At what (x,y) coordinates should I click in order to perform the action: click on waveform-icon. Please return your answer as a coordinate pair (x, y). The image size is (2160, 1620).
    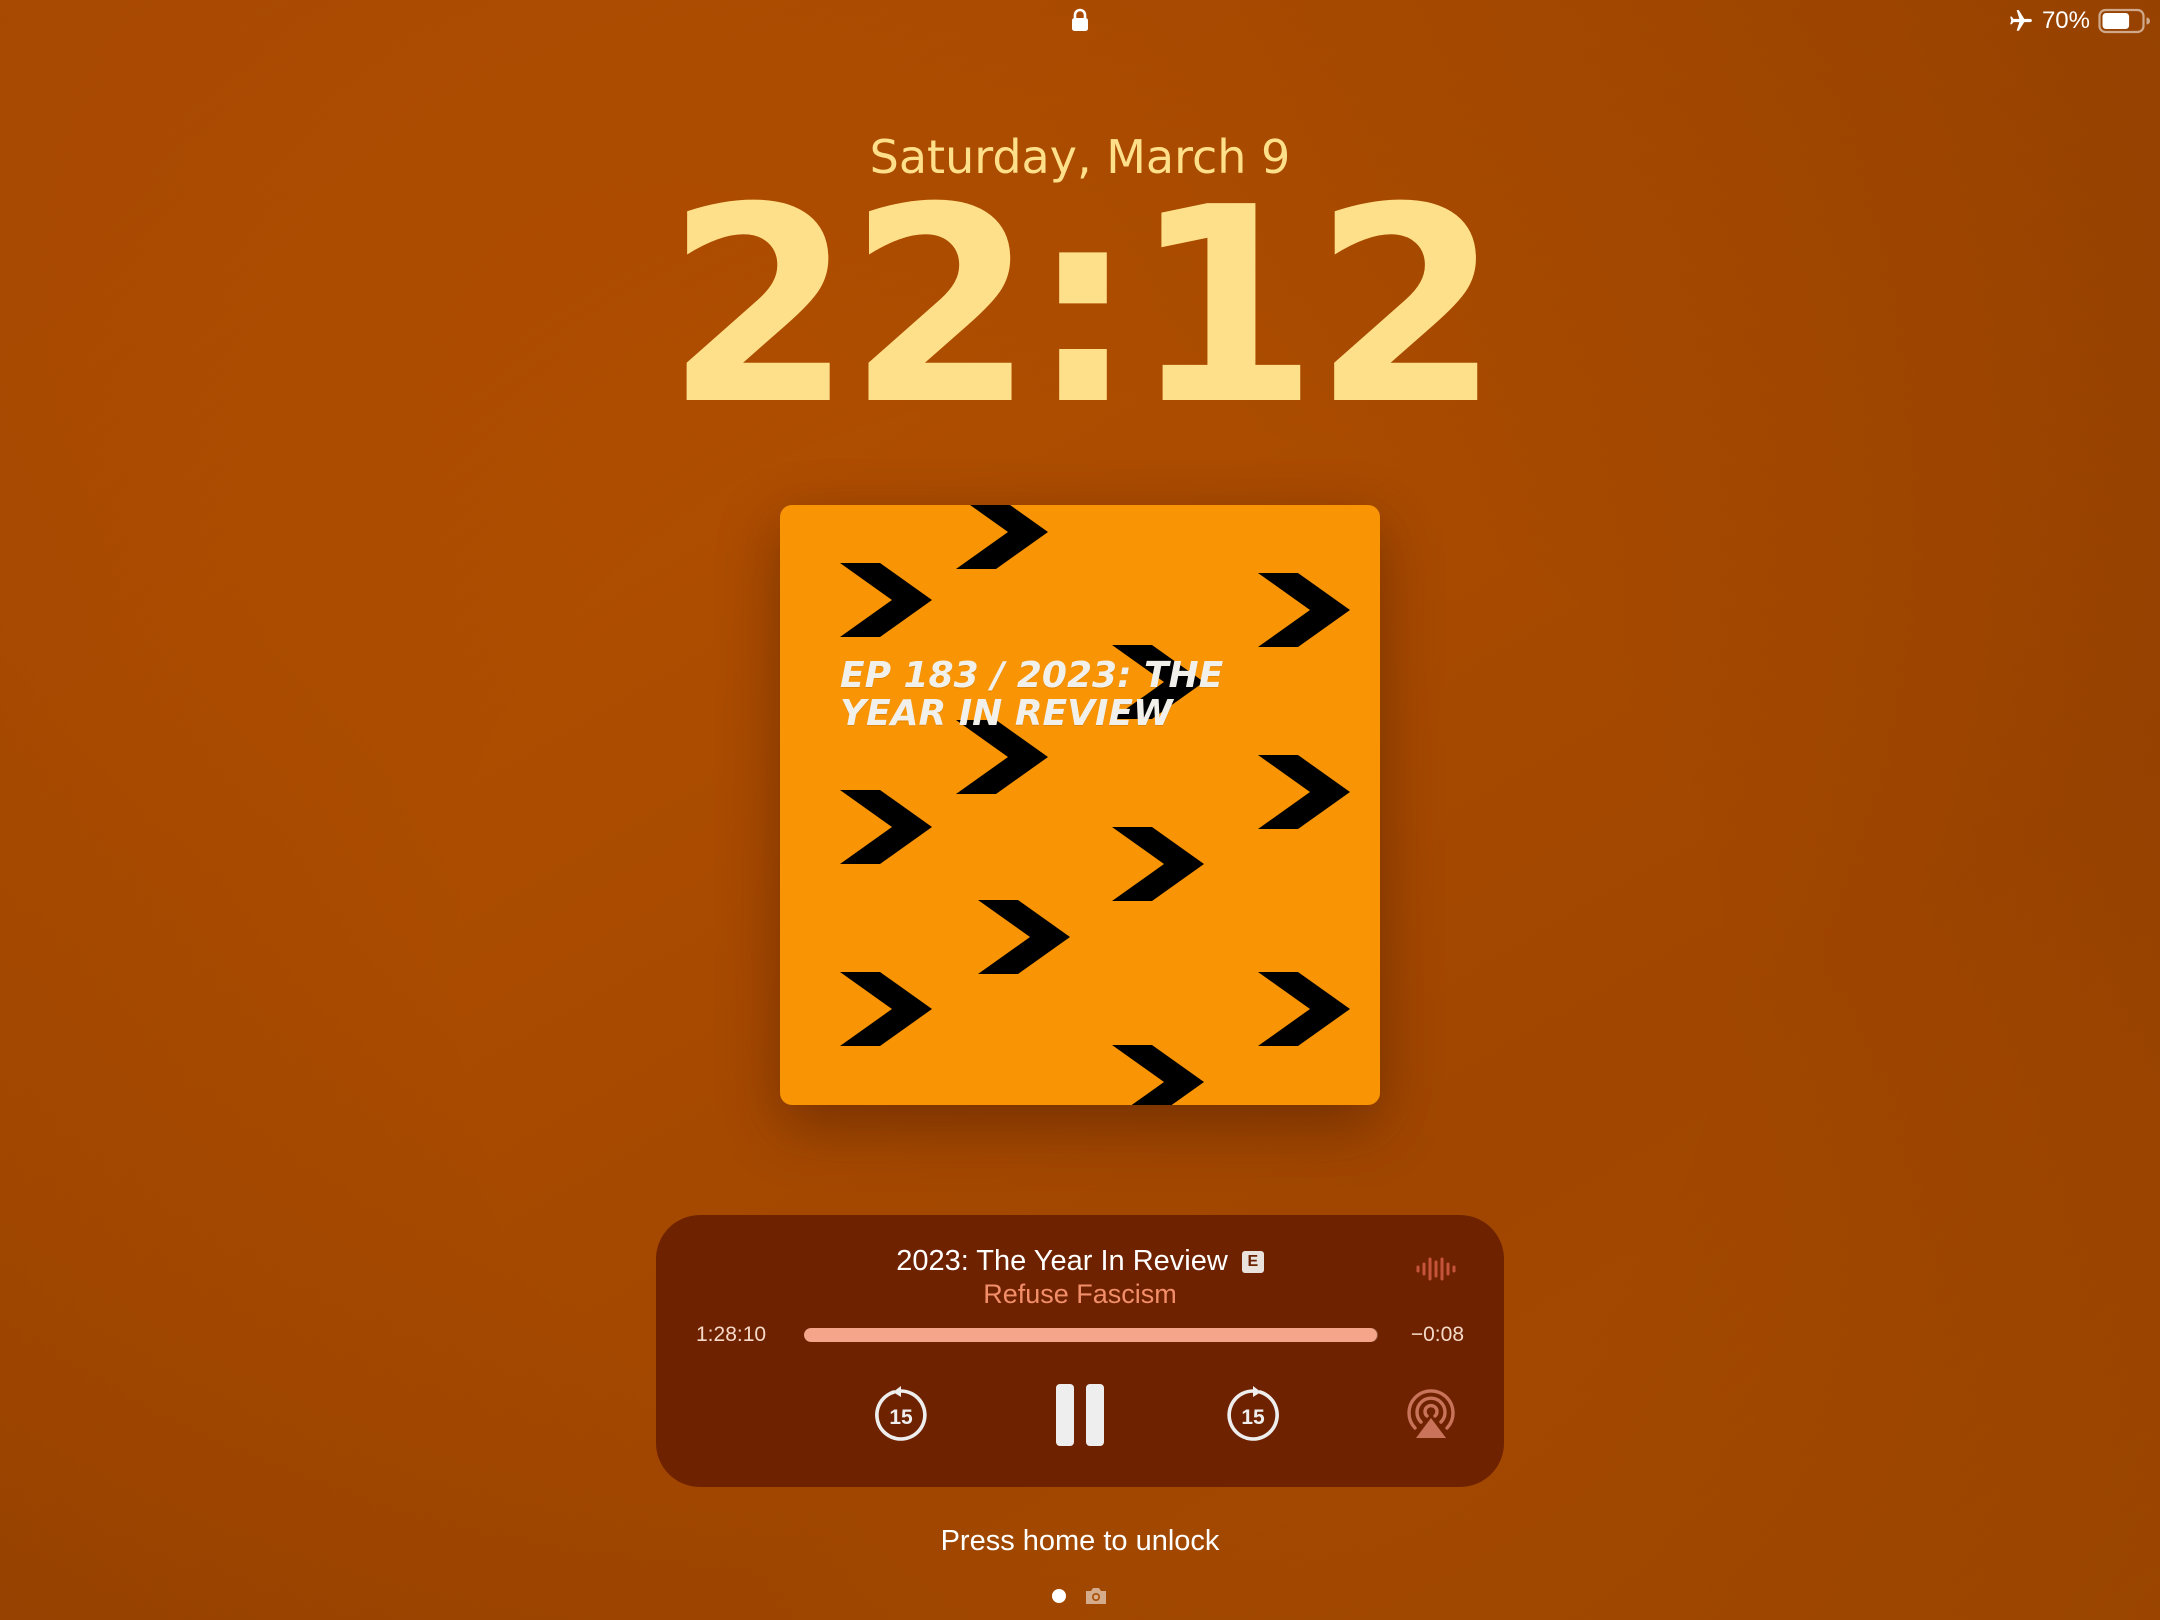
    Looking at the image, I should click on (1436, 1269).